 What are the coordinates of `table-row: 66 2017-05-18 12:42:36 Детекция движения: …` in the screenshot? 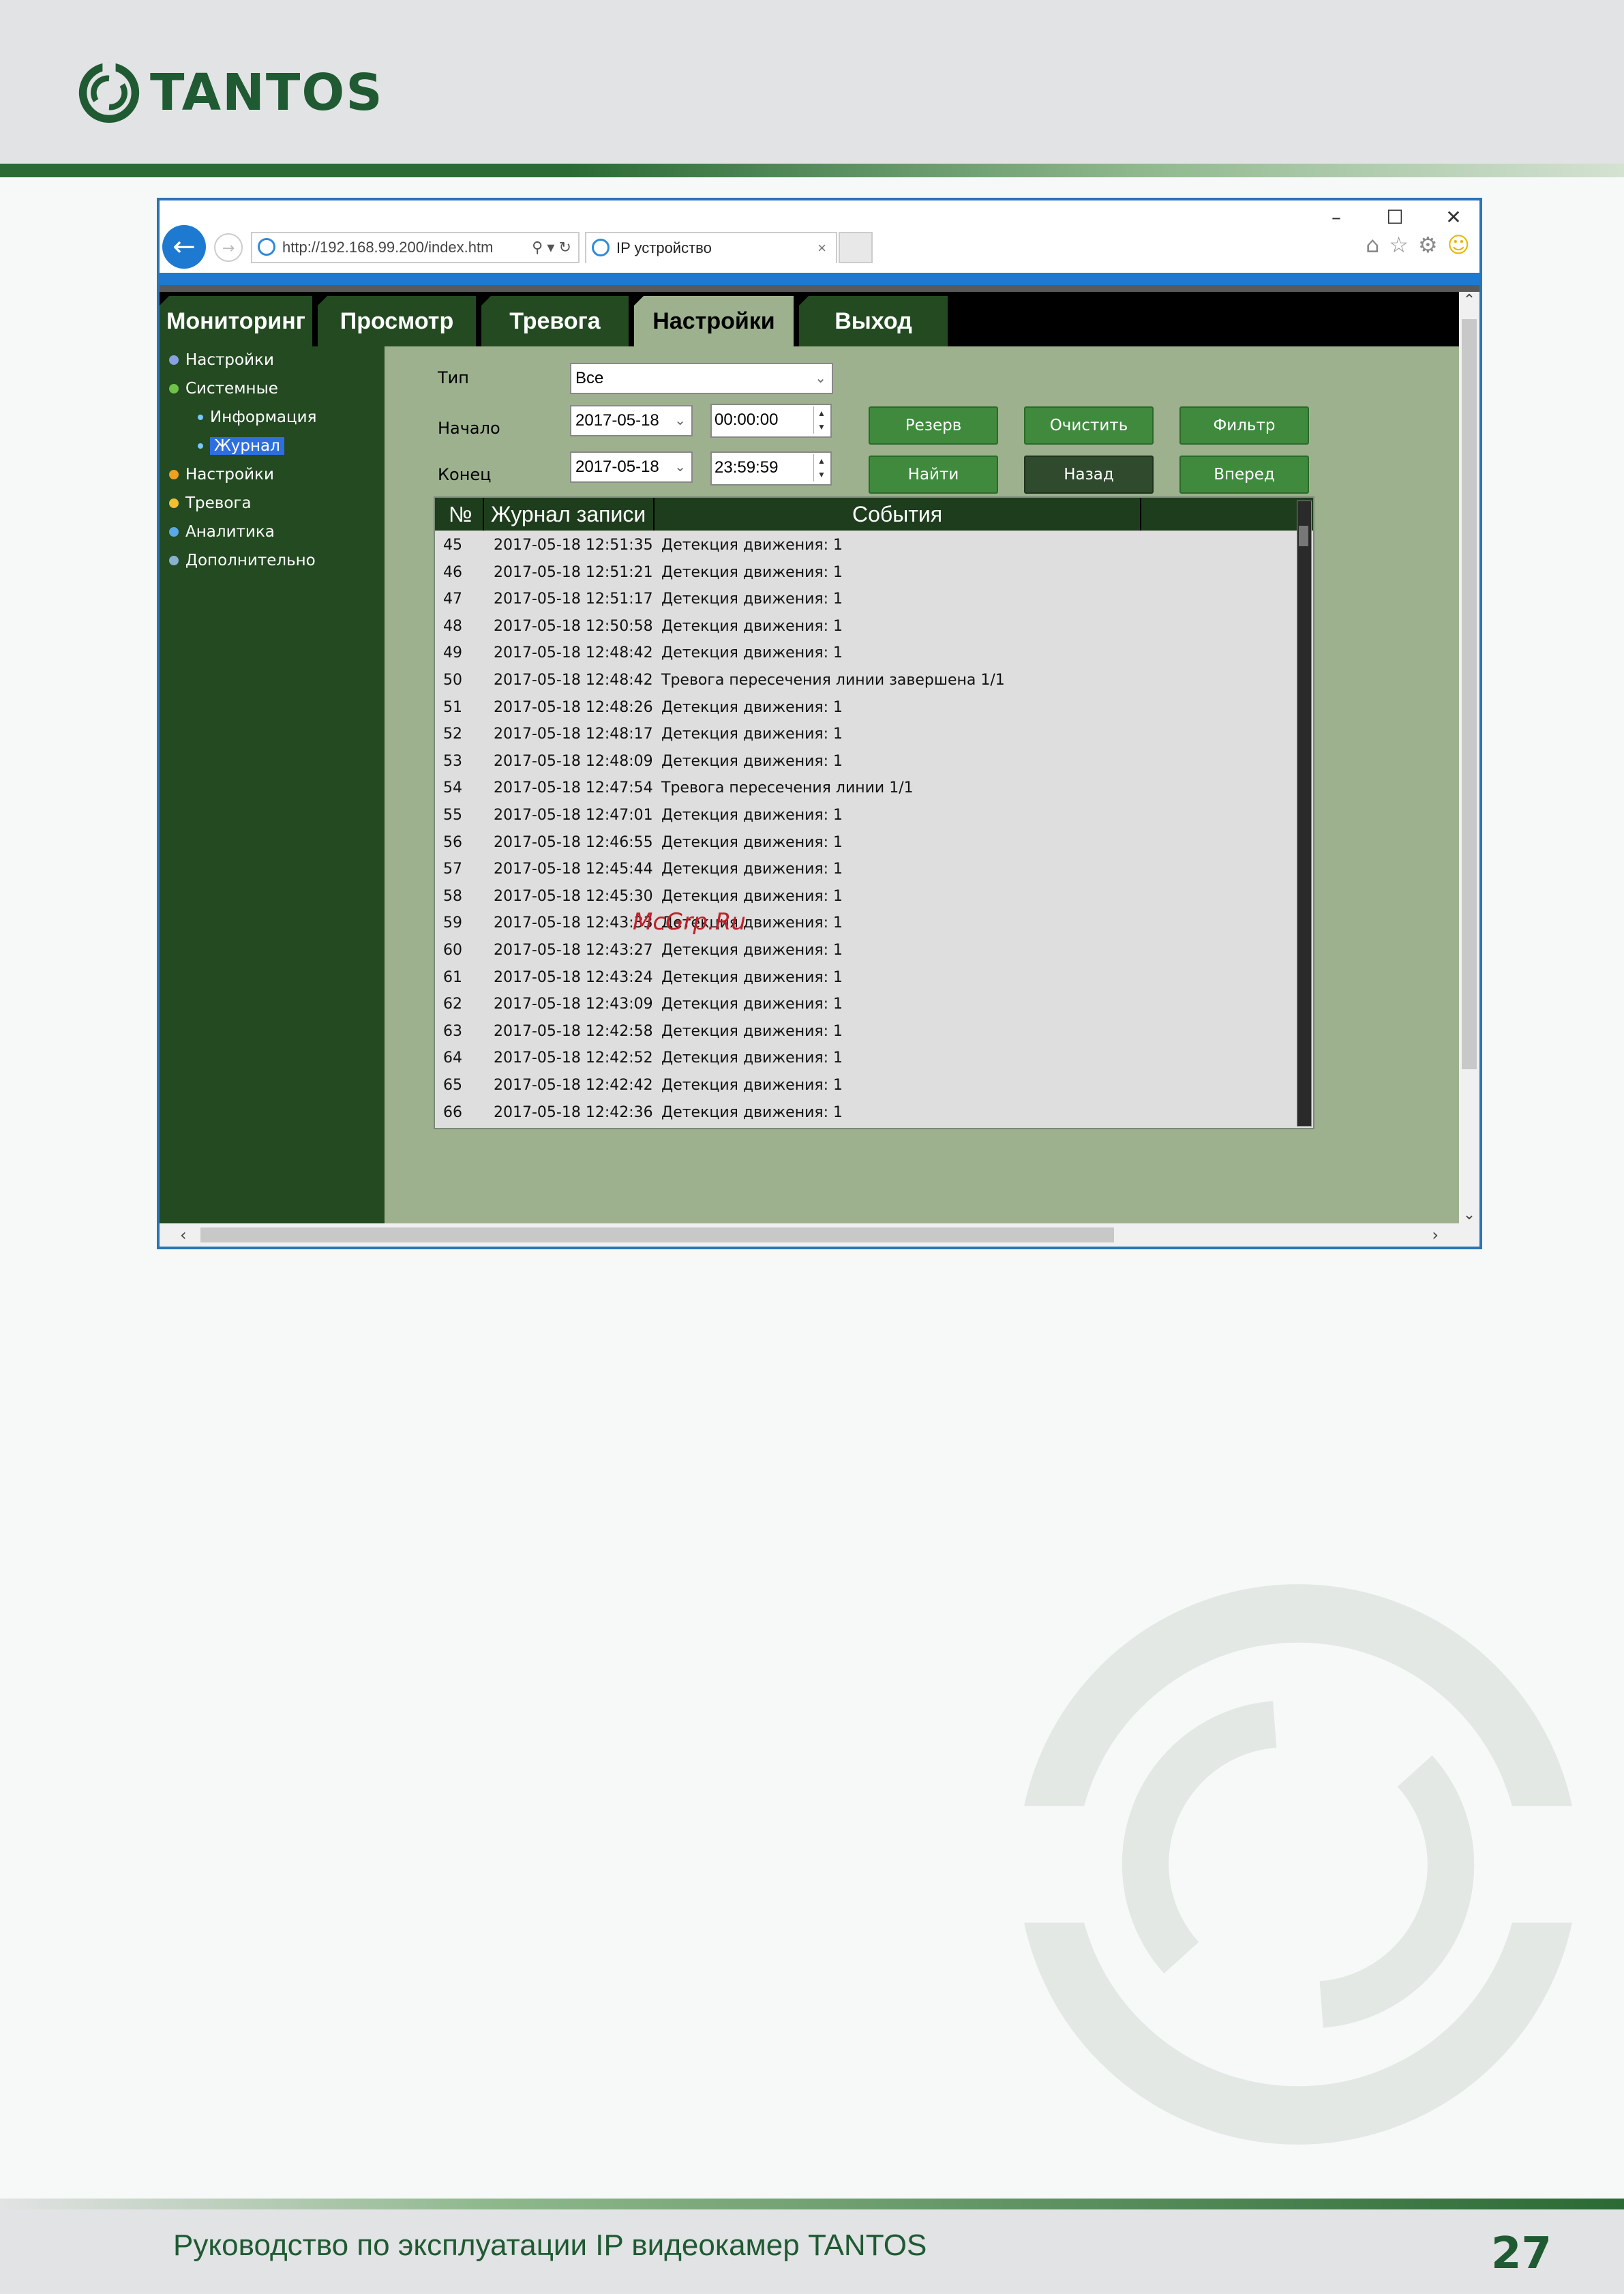 It's located at (864, 1113).